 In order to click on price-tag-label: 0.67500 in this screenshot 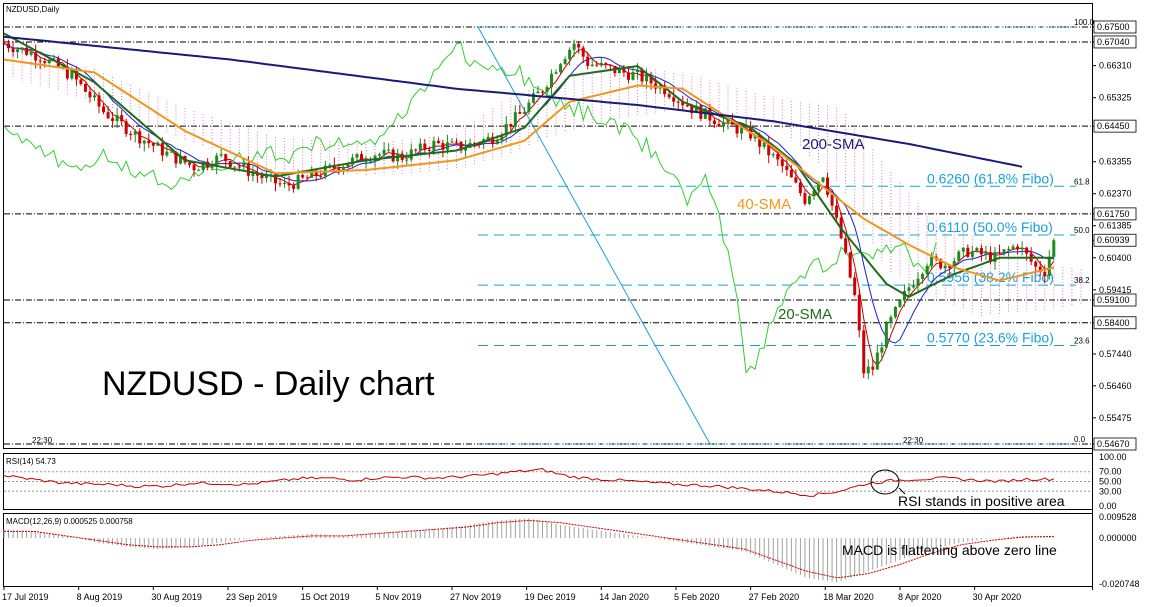, I will do `click(1113, 27)`.